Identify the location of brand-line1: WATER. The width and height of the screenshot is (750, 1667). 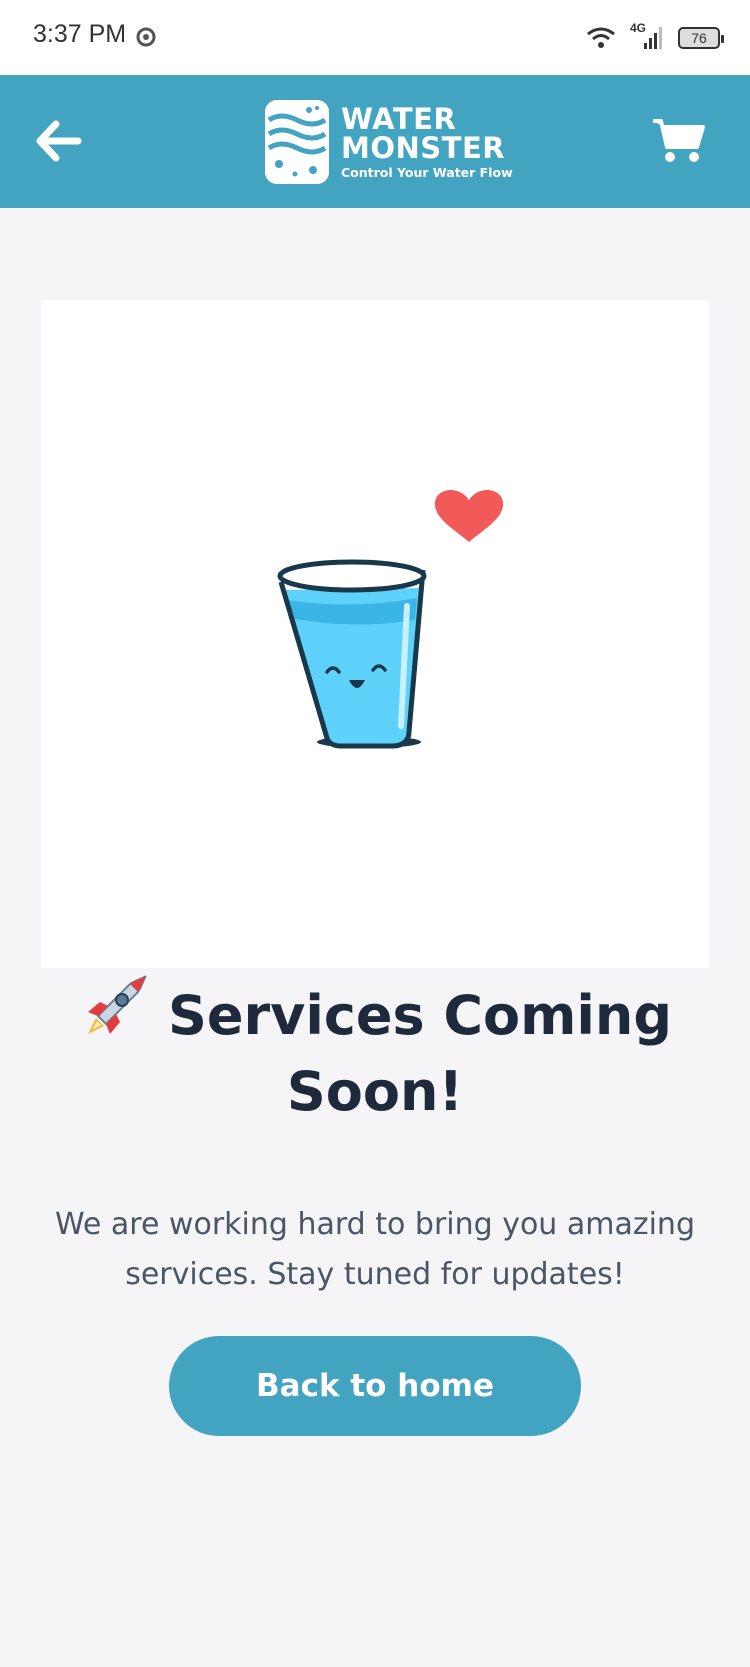
(399, 118).